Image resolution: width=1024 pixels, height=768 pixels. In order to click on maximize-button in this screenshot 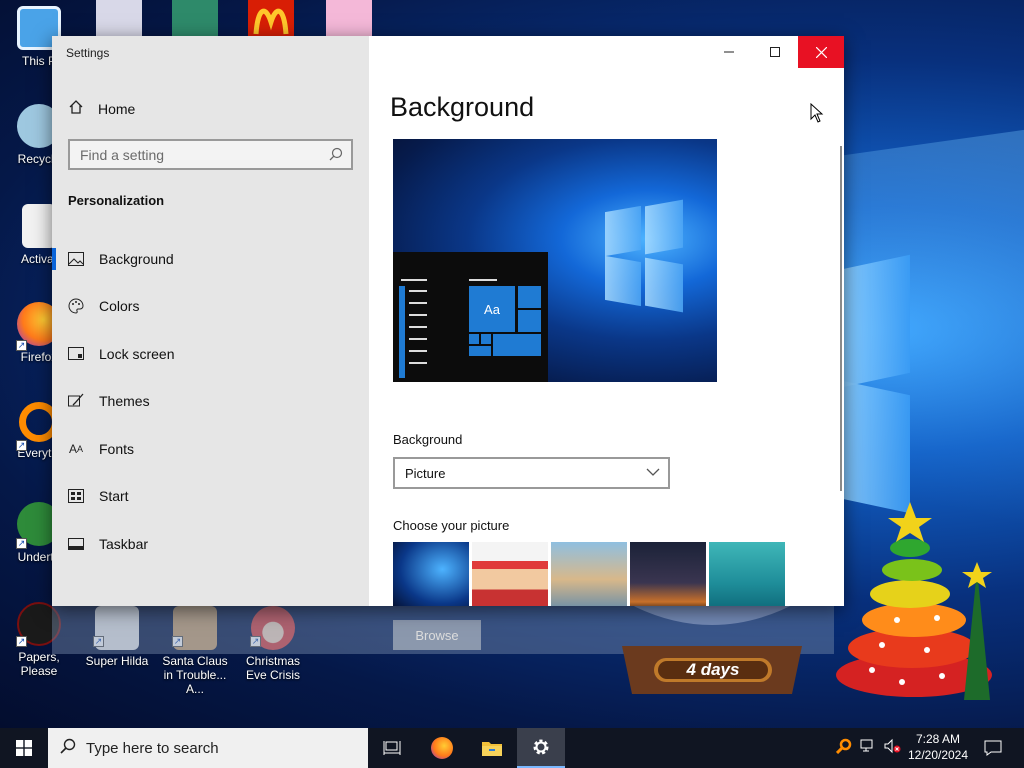, I will do `click(775, 52)`.